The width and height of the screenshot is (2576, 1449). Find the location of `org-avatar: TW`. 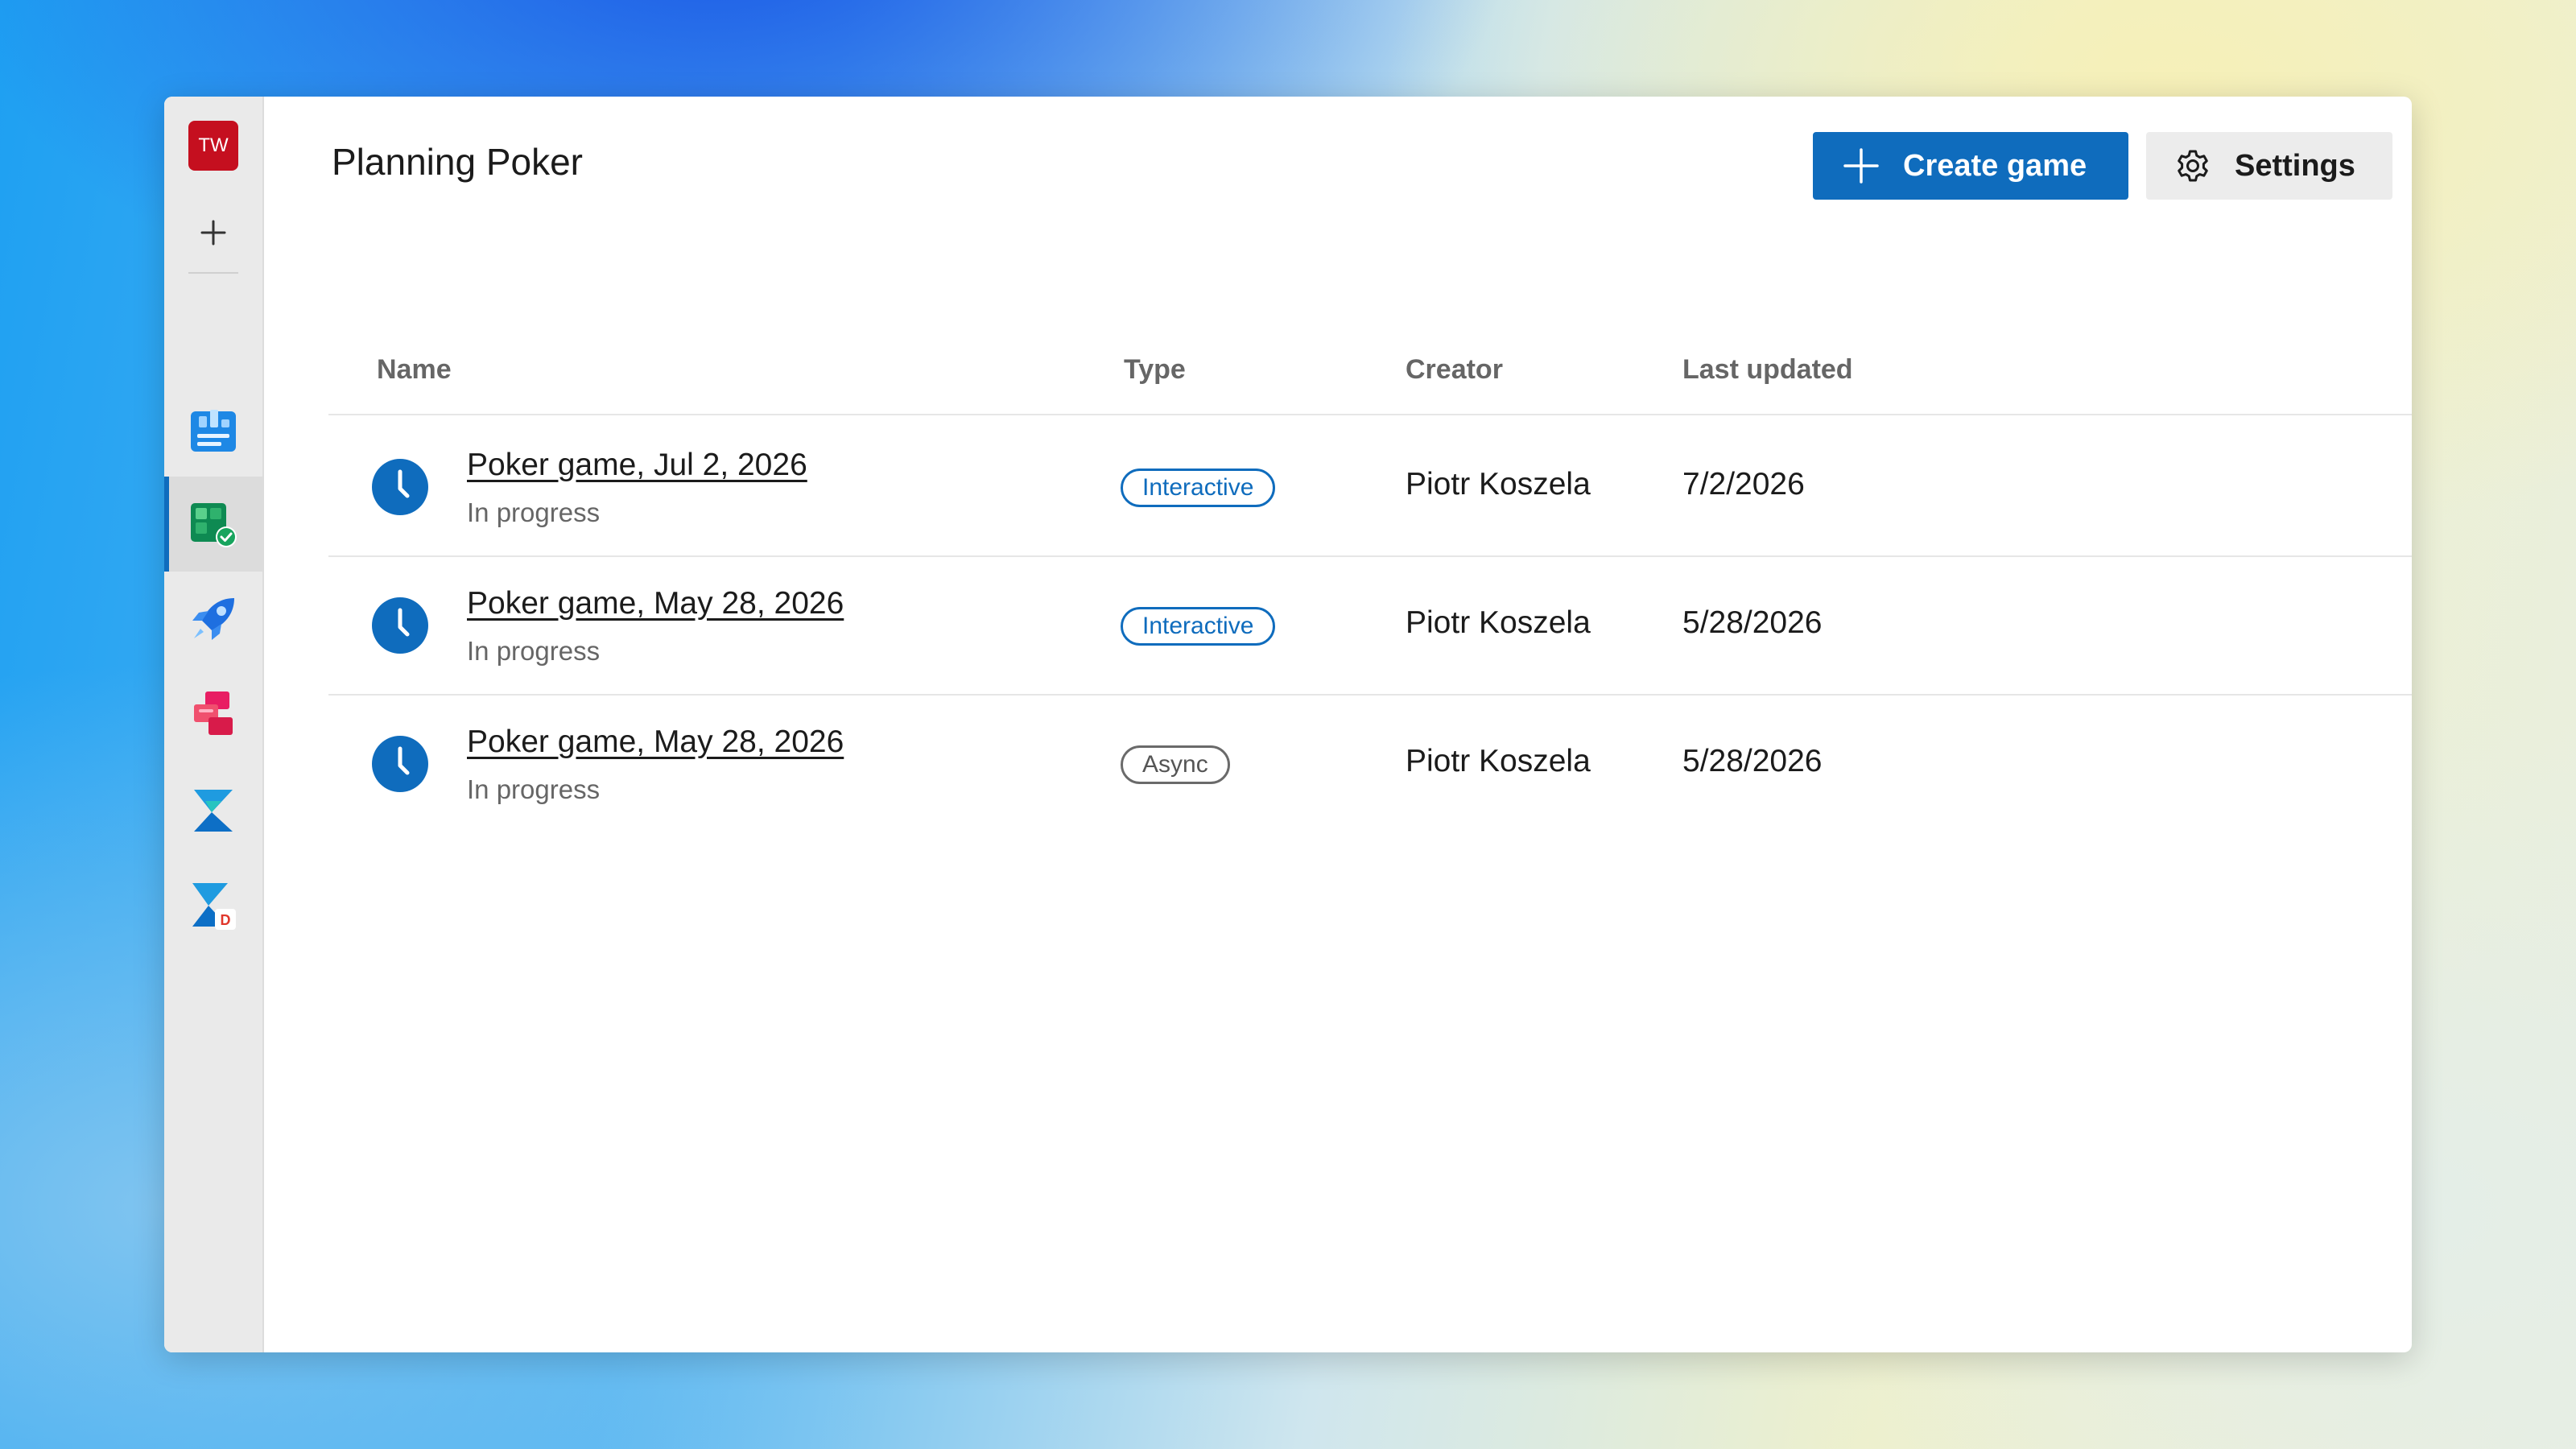

org-avatar: TW is located at coordinates (213, 146).